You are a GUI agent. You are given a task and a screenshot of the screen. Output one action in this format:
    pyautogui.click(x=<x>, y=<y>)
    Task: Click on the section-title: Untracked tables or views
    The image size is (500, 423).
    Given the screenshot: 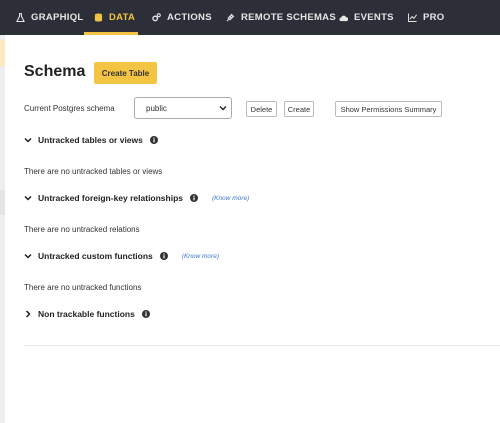 What is the action you would take?
    pyautogui.click(x=90, y=140)
    